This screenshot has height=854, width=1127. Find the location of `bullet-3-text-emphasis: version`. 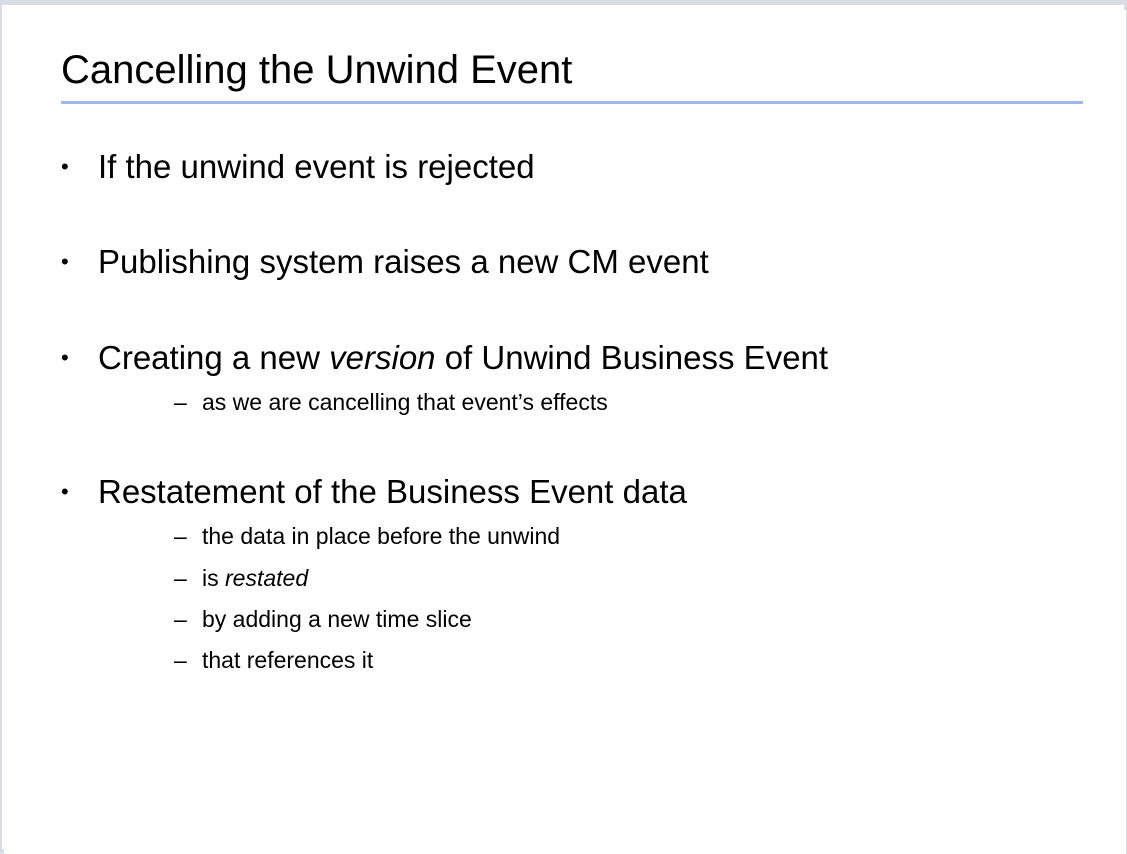

bullet-3-text-emphasis: version is located at coordinates (382, 357).